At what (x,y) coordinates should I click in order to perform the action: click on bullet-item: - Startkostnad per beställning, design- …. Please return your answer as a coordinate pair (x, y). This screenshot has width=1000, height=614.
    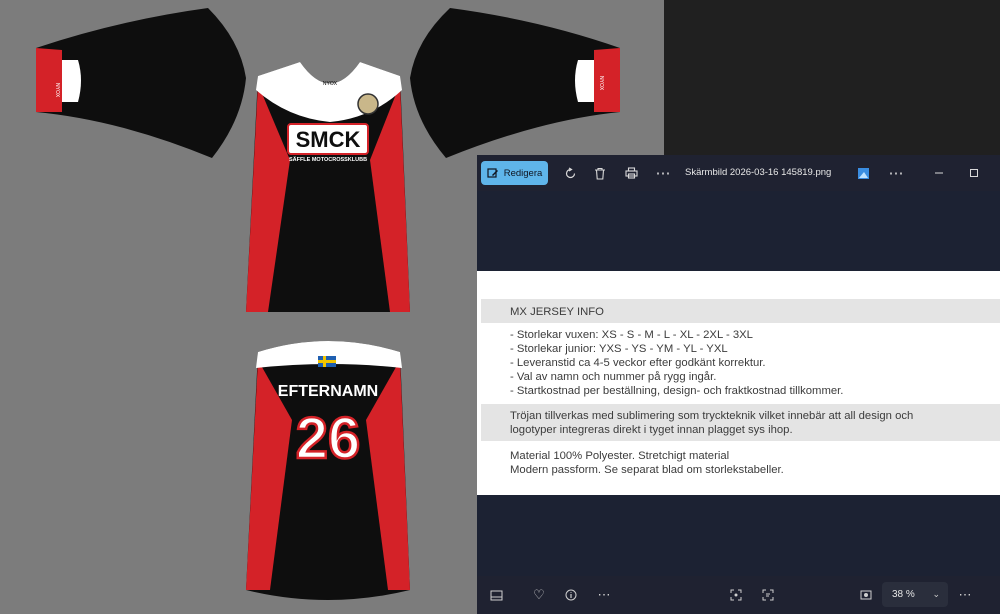
    Looking at the image, I should click on (677, 391).